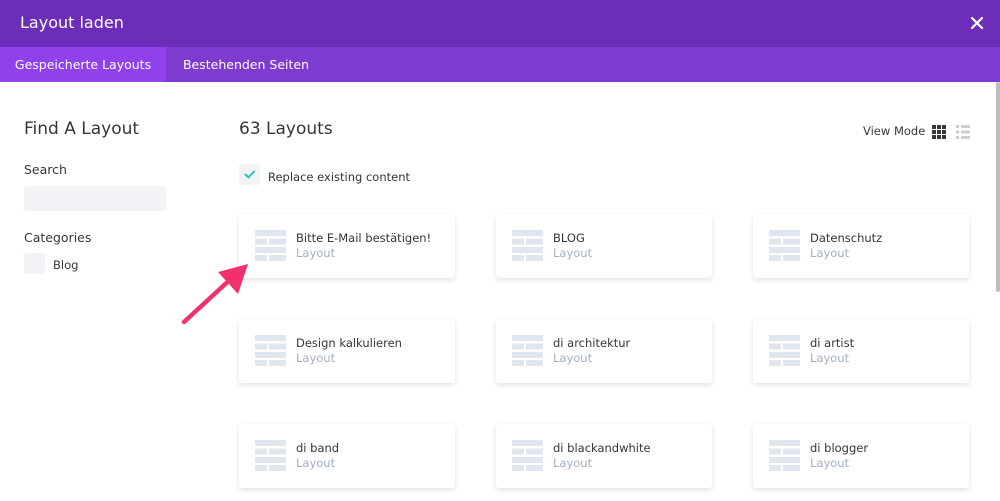 The image size is (1000, 501). Describe the element at coordinates (58, 237) in the screenshot. I see `categories-label: Categories` at that location.